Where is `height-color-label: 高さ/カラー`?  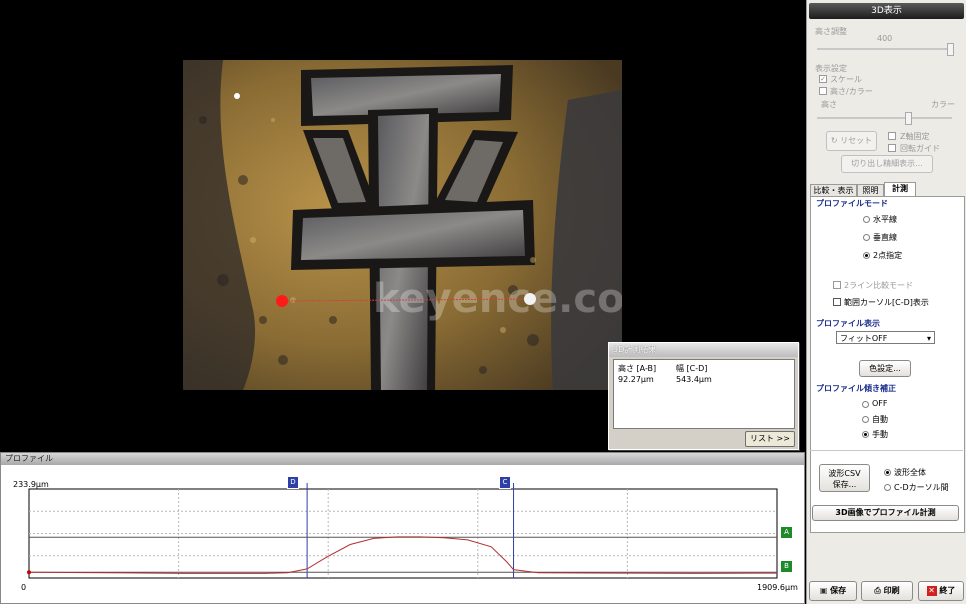
height-color-label: 高さ/カラー is located at coordinates (851, 91).